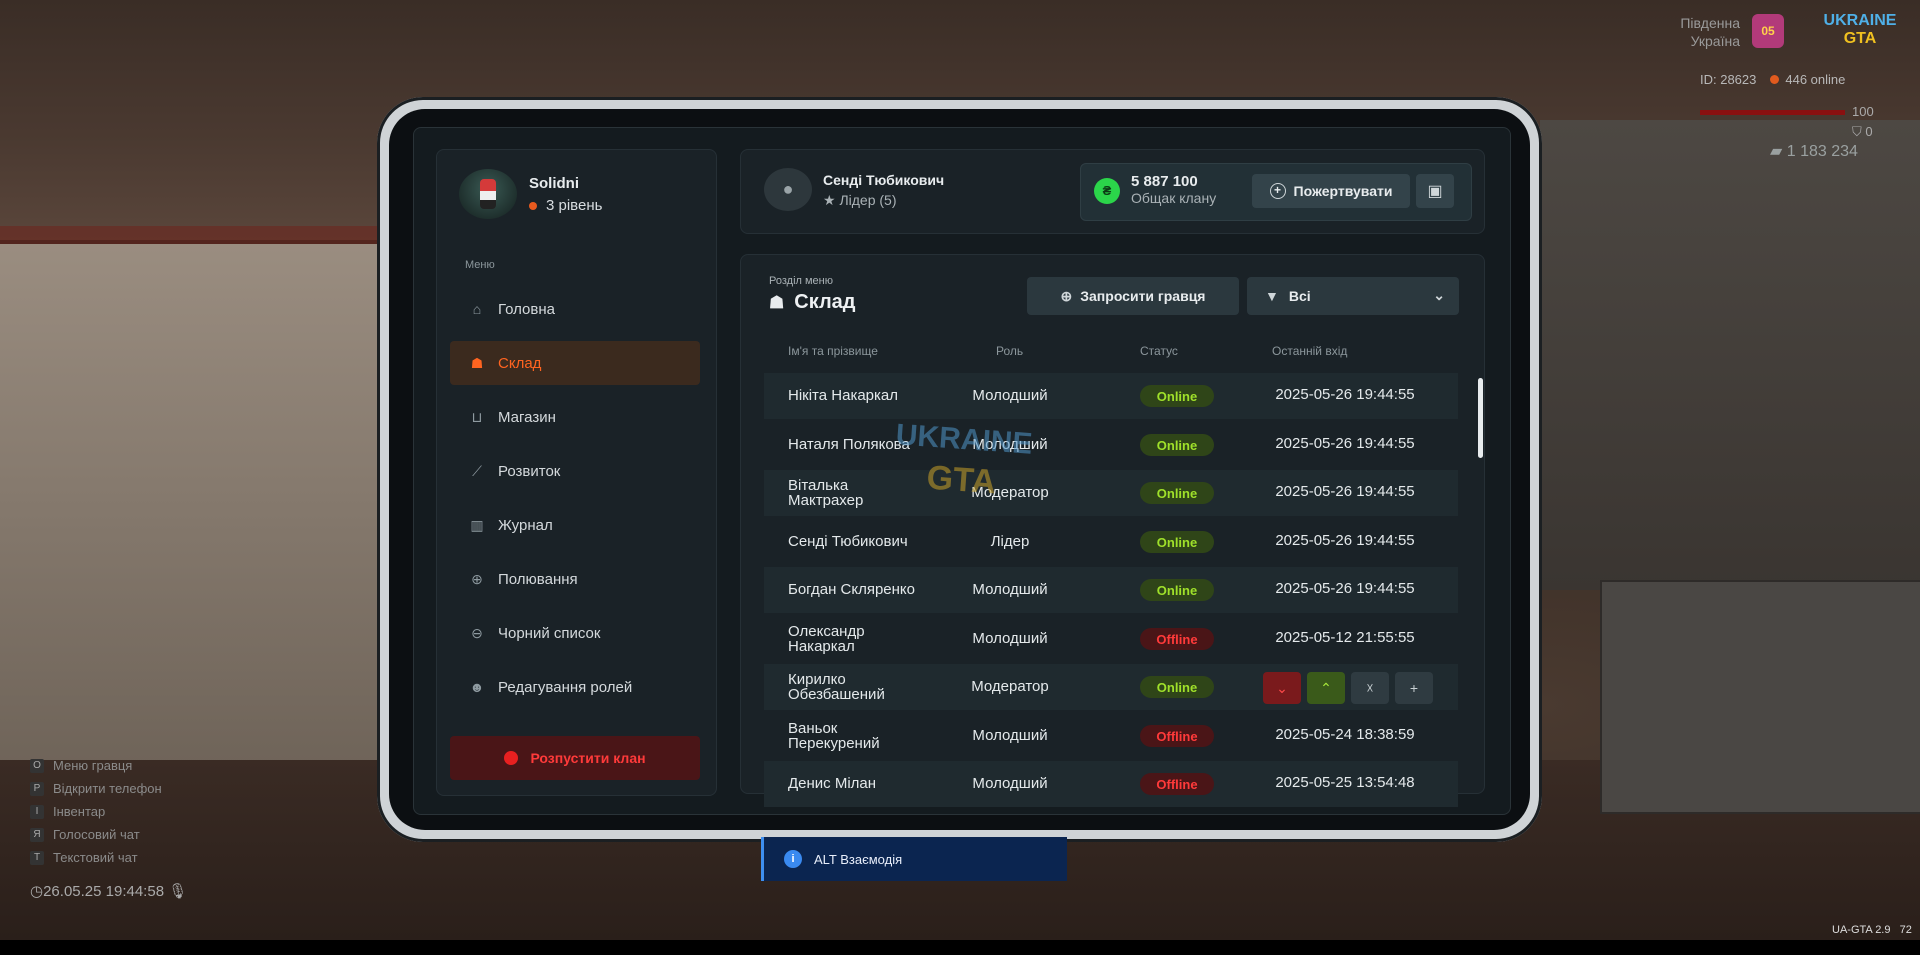 The height and width of the screenshot is (955, 1920). I want to click on status-badge: Offline, so click(1177, 784).